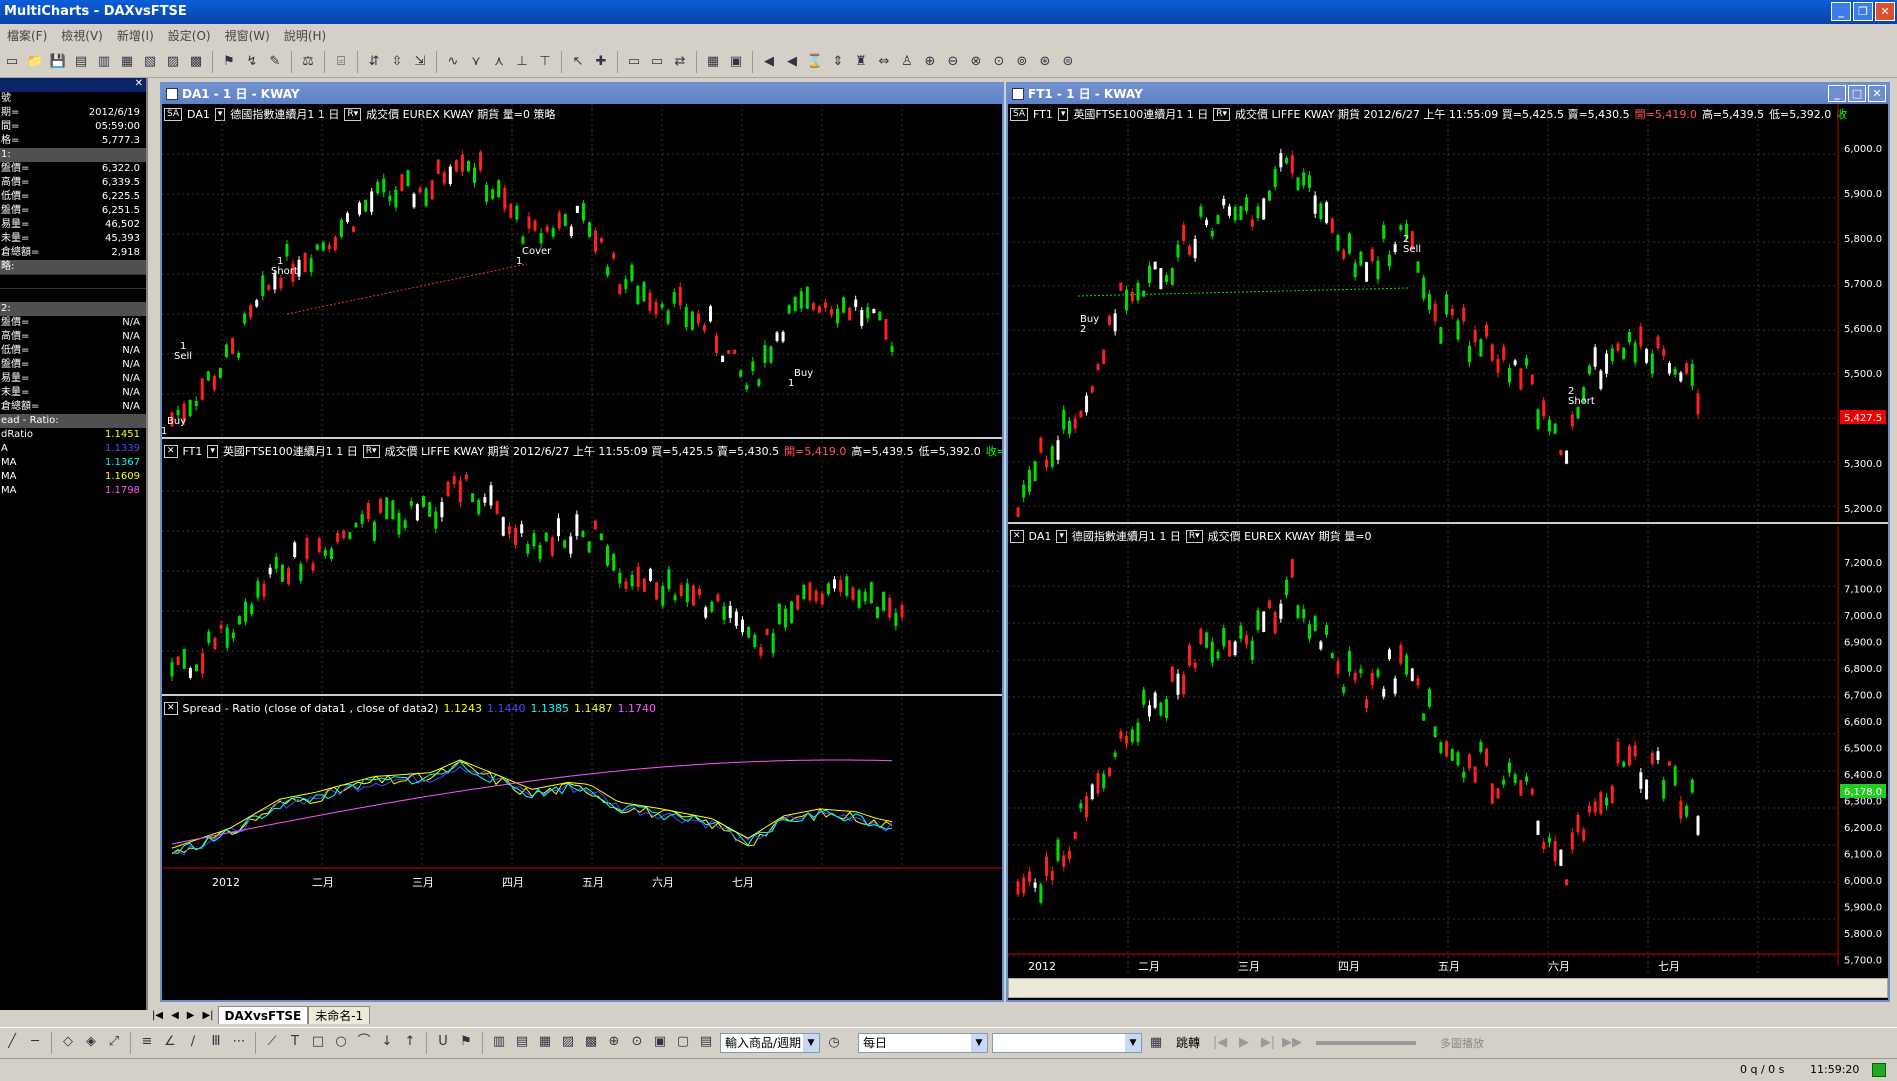 The height and width of the screenshot is (1081, 1897). What do you see at coordinates (239, 1042) in the screenshot?
I see `drawing-tool-11: ⋯` at bounding box center [239, 1042].